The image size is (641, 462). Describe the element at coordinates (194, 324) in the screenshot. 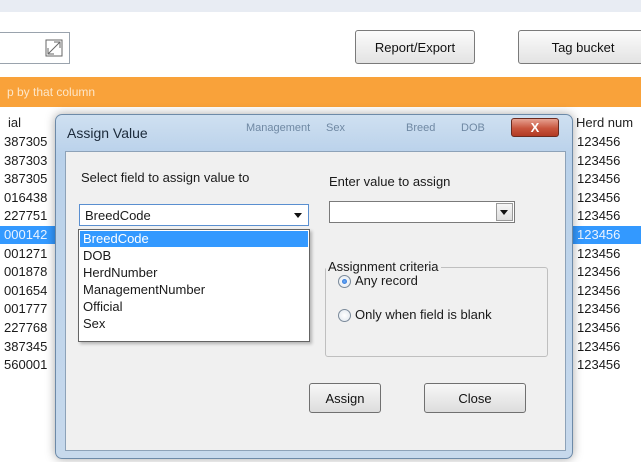

I see `option-sex: Sex` at that location.